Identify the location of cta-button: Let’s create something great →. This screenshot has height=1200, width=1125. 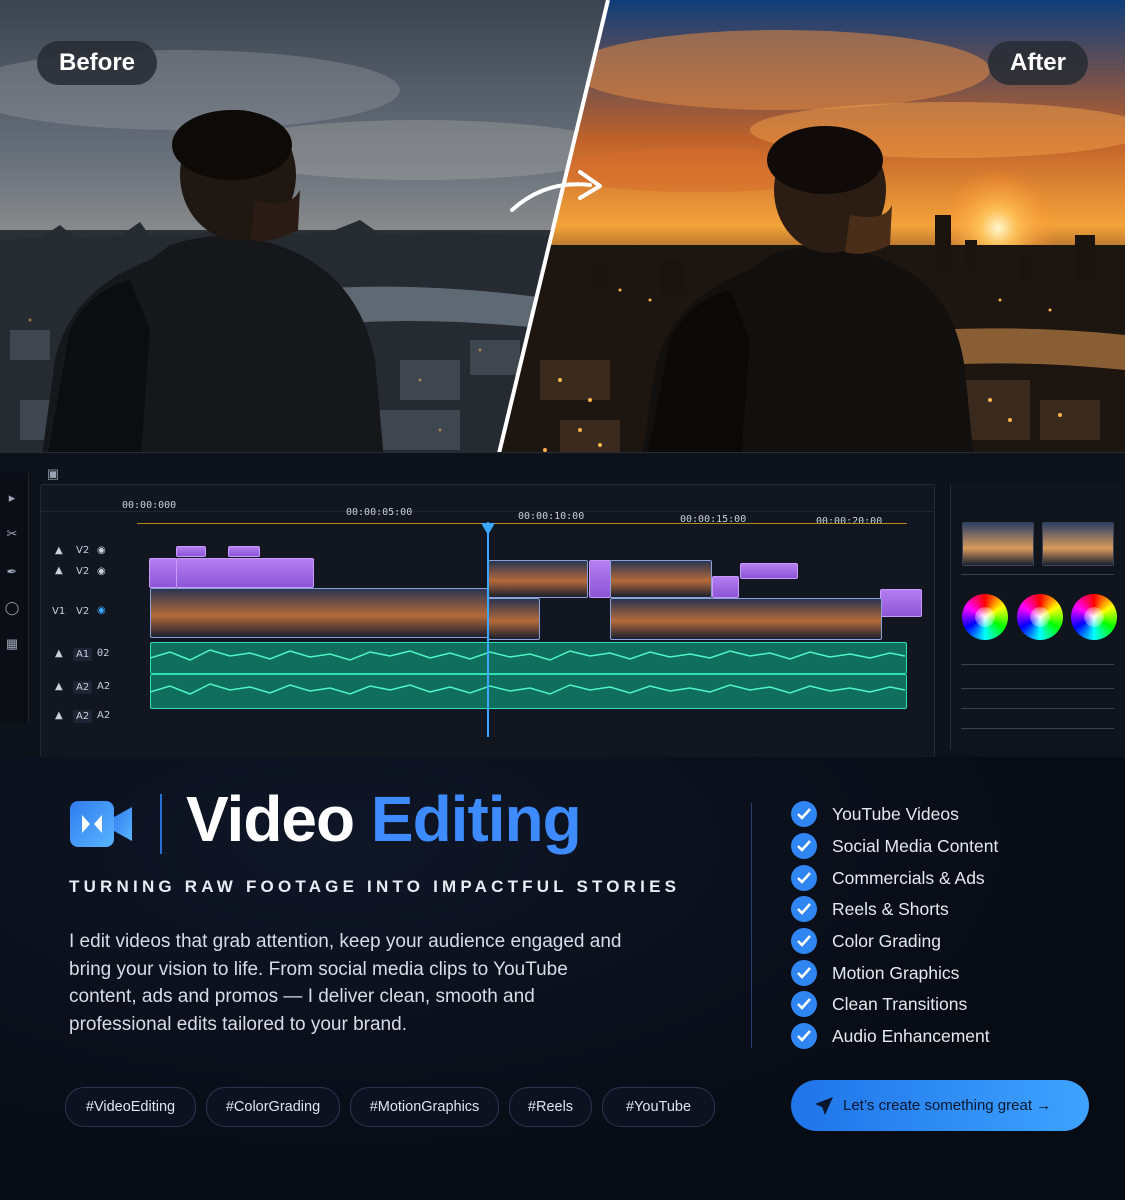
(940, 1105).